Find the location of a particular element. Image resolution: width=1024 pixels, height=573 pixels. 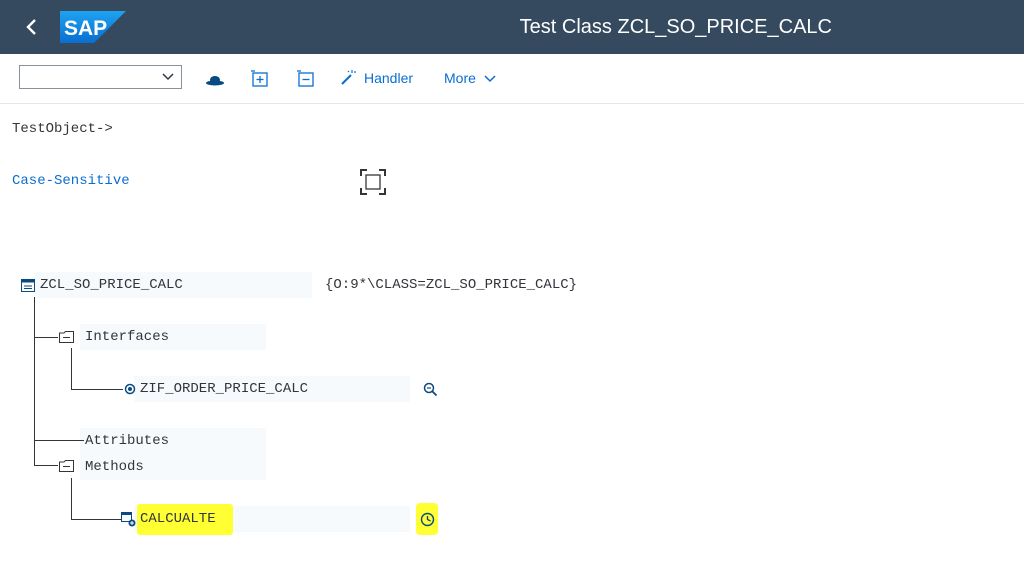

more-button: More is located at coordinates (470, 78).